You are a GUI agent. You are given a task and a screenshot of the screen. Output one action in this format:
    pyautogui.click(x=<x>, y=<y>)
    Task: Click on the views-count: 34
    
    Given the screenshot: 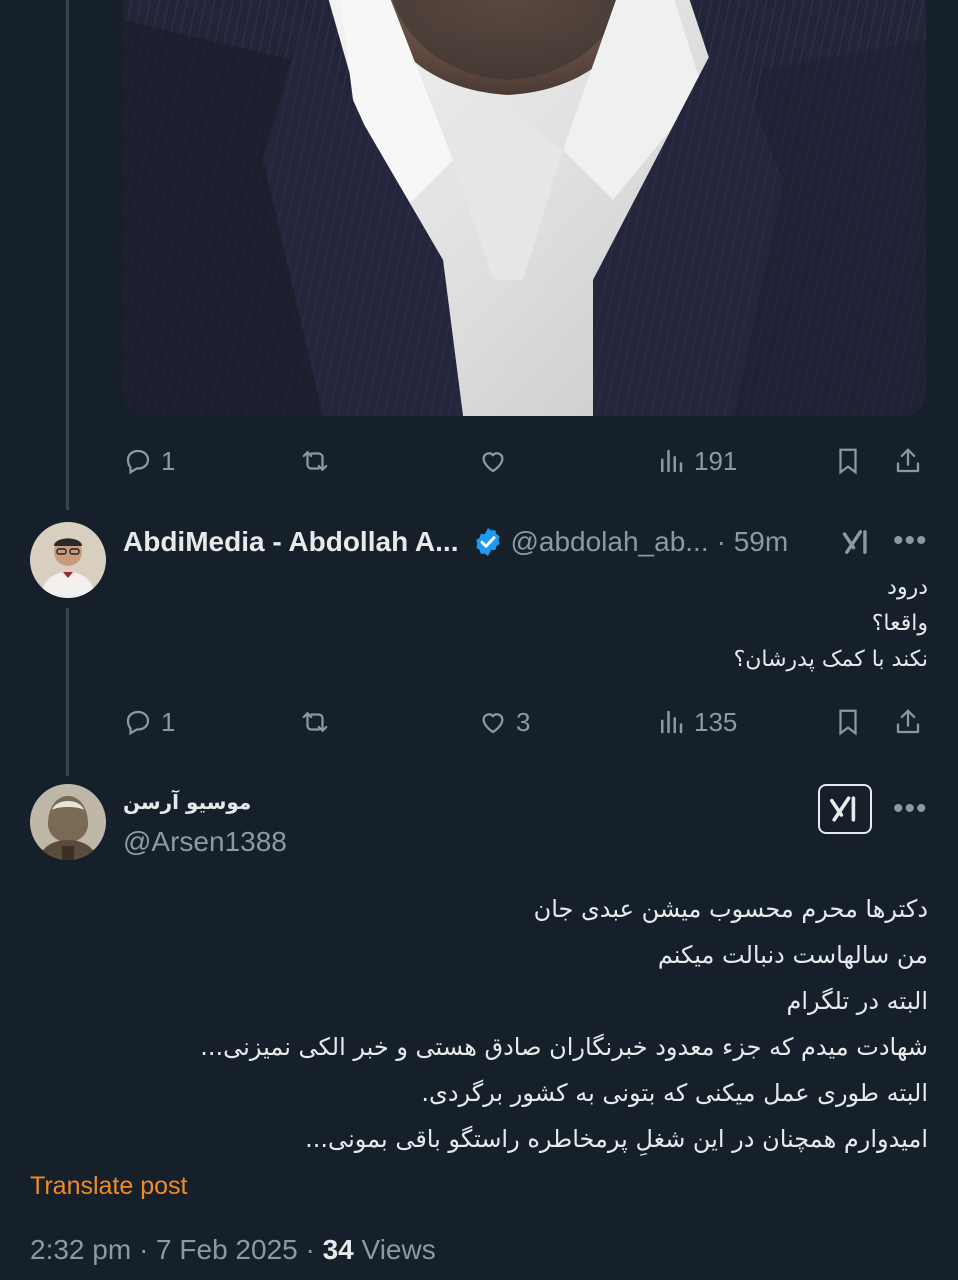 What is the action you would take?
    pyautogui.click(x=338, y=1249)
    